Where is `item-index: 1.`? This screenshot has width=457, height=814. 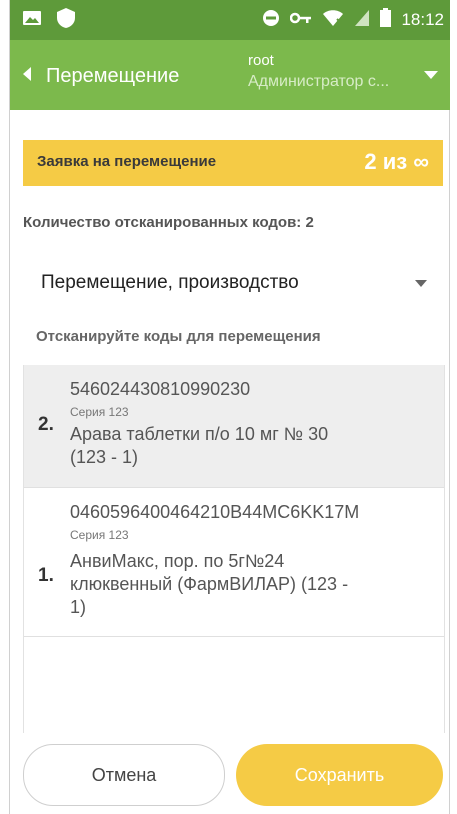
item-index: 1. is located at coordinates (46, 575).